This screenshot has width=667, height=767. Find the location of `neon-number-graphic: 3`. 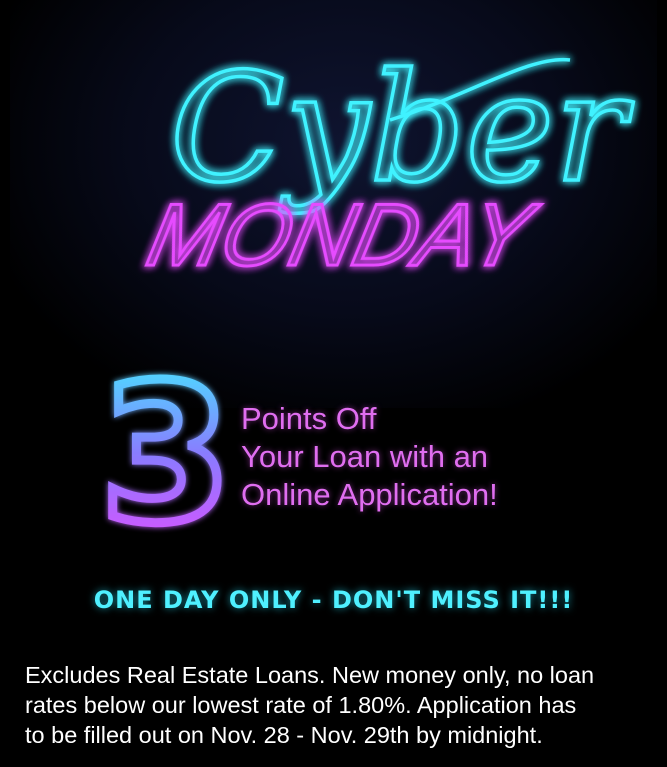

neon-number-graphic: 3 is located at coordinates (166, 445).